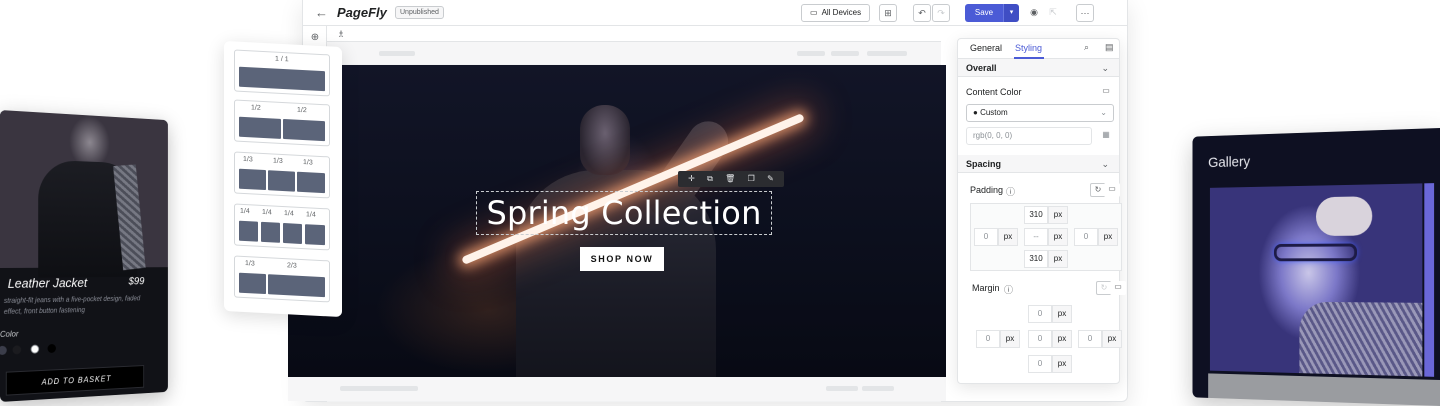  What do you see at coordinates (836, 13) in the screenshot?
I see `device-selector-button: ▭ All Devices` at bounding box center [836, 13].